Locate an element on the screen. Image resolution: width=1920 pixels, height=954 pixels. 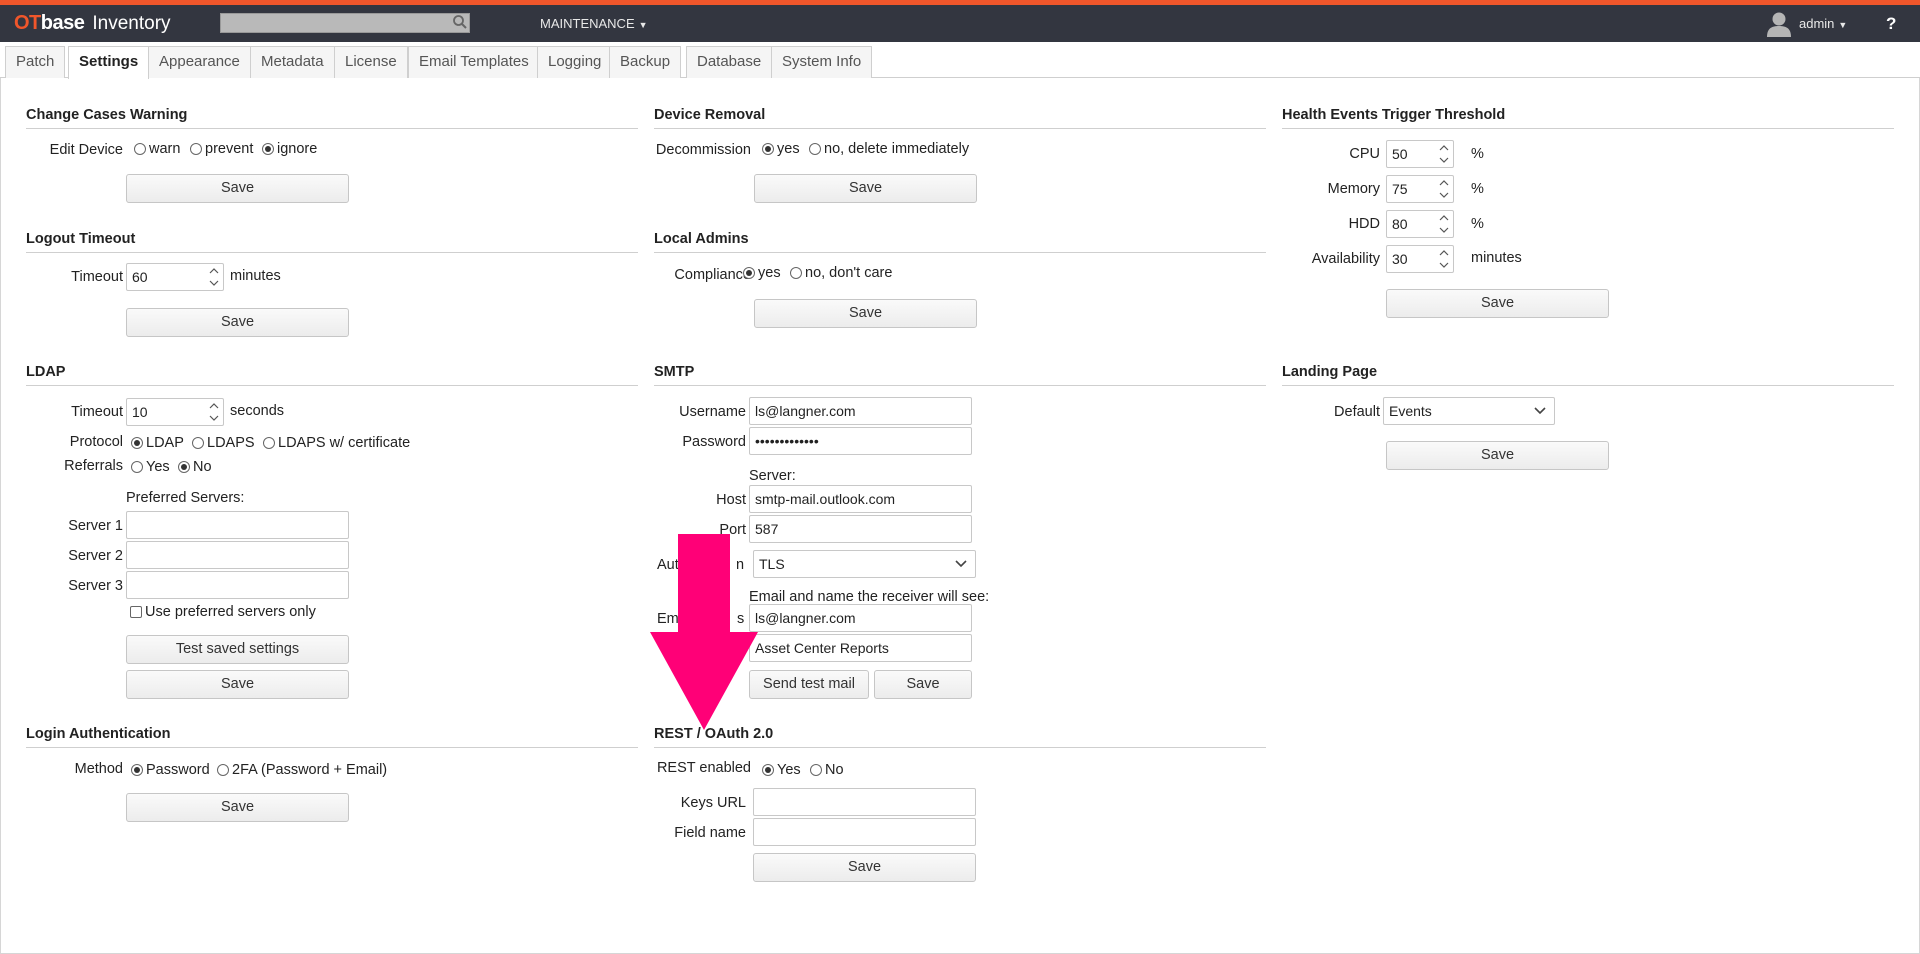
tab-email-templates: Email Templates is located at coordinates (474, 62).